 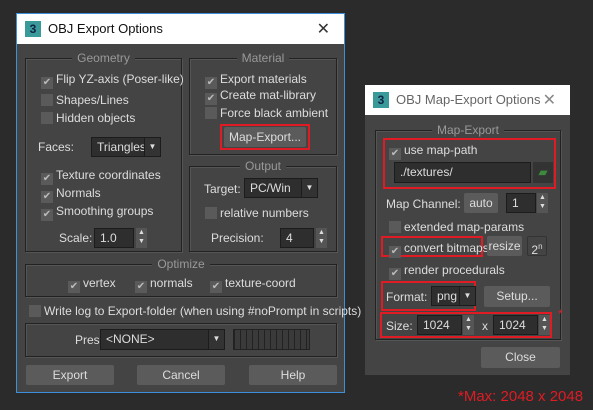 I want to click on pow2-button: 2n, so click(x=537, y=246).